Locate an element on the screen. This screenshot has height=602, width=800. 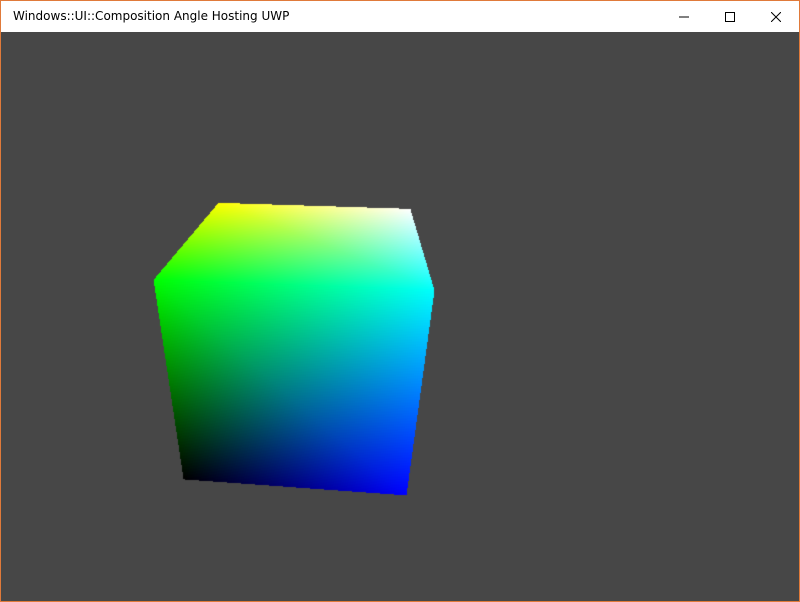
minimize-icon is located at coordinates (684, 16).